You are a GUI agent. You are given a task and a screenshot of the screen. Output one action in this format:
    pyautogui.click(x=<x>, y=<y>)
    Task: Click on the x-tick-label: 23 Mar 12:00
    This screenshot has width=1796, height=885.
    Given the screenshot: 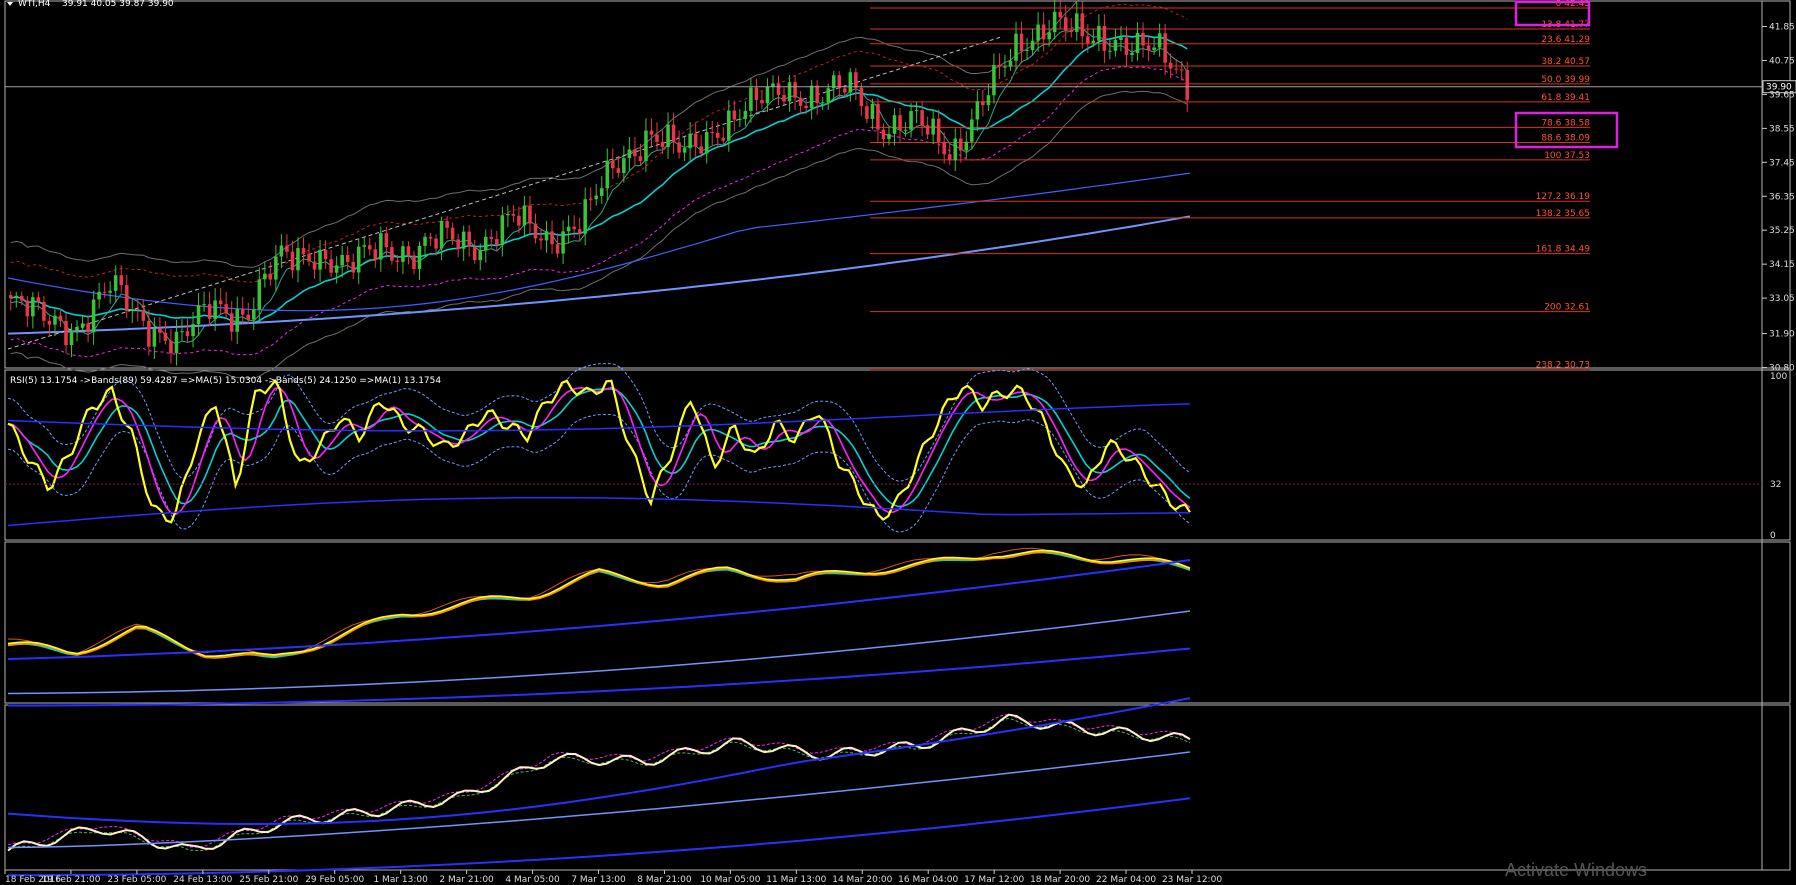 What is the action you would take?
    pyautogui.click(x=1192, y=880)
    